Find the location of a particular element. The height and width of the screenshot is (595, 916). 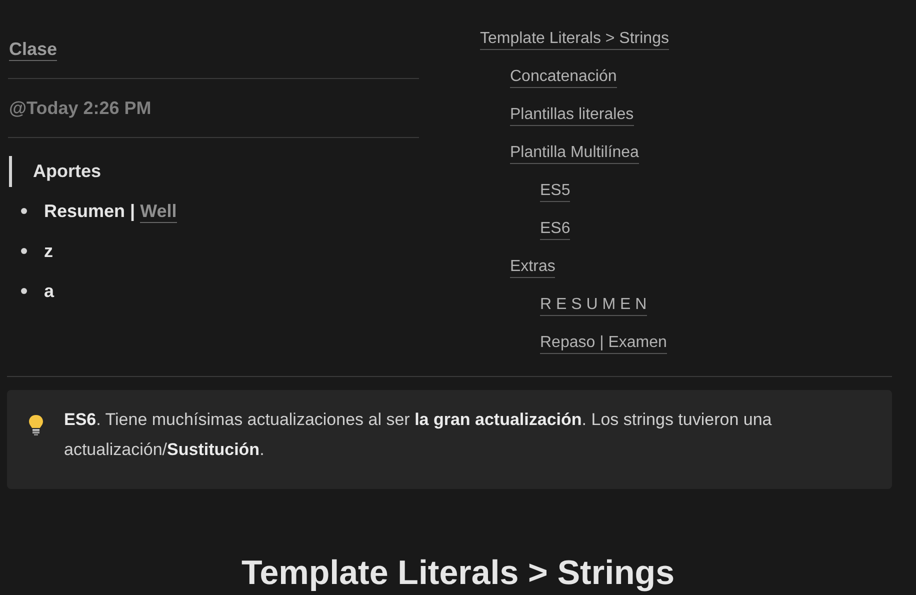

toc-link: Concatenación is located at coordinates (563, 77).